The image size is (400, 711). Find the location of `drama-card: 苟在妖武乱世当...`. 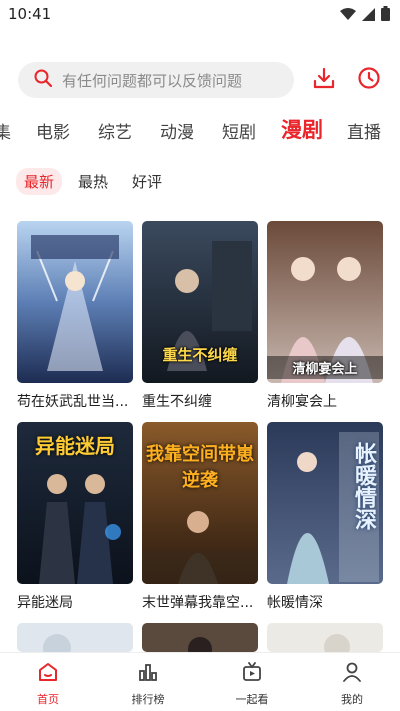

drama-card: 苟在妖武乱世当... is located at coordinates (75, 316).